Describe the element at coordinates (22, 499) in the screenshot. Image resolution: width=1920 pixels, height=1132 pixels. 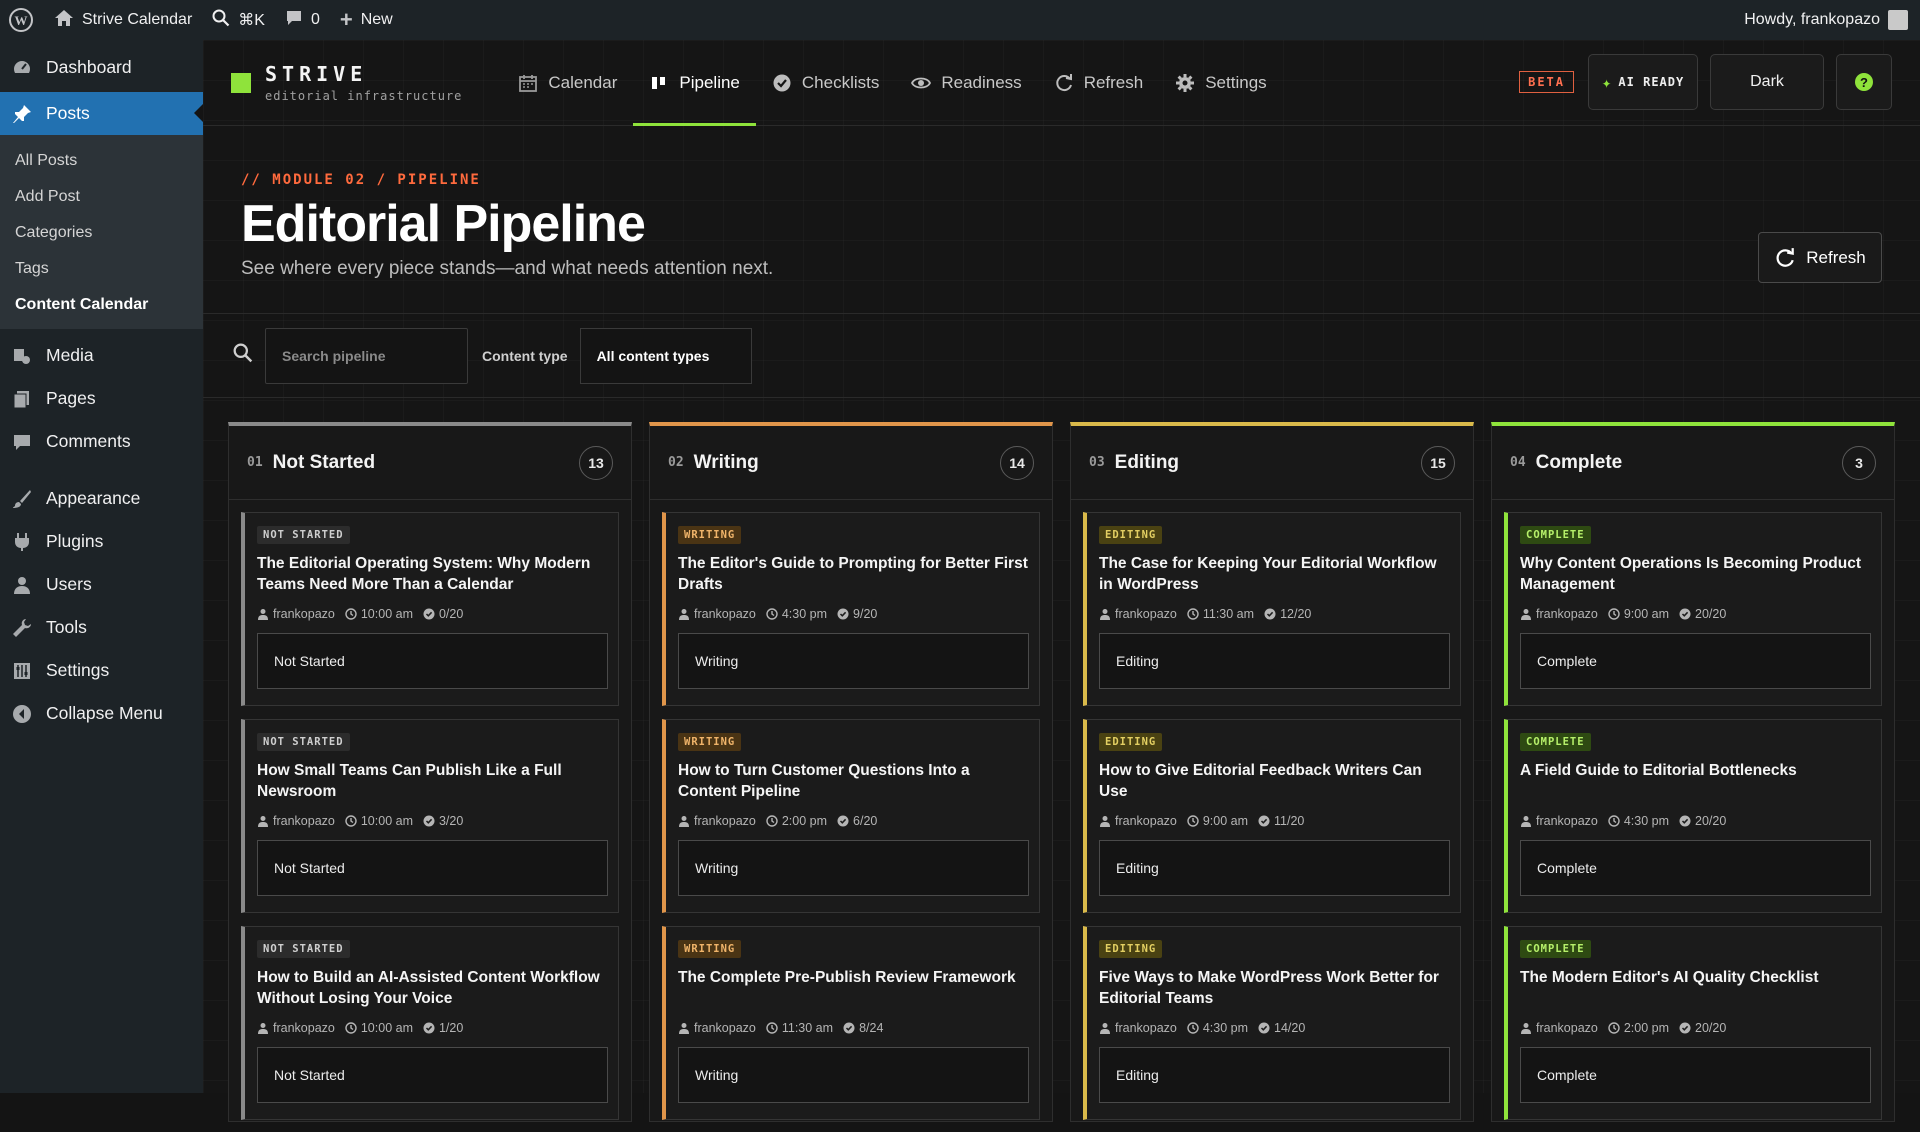
I see `brush-icon` at that location.